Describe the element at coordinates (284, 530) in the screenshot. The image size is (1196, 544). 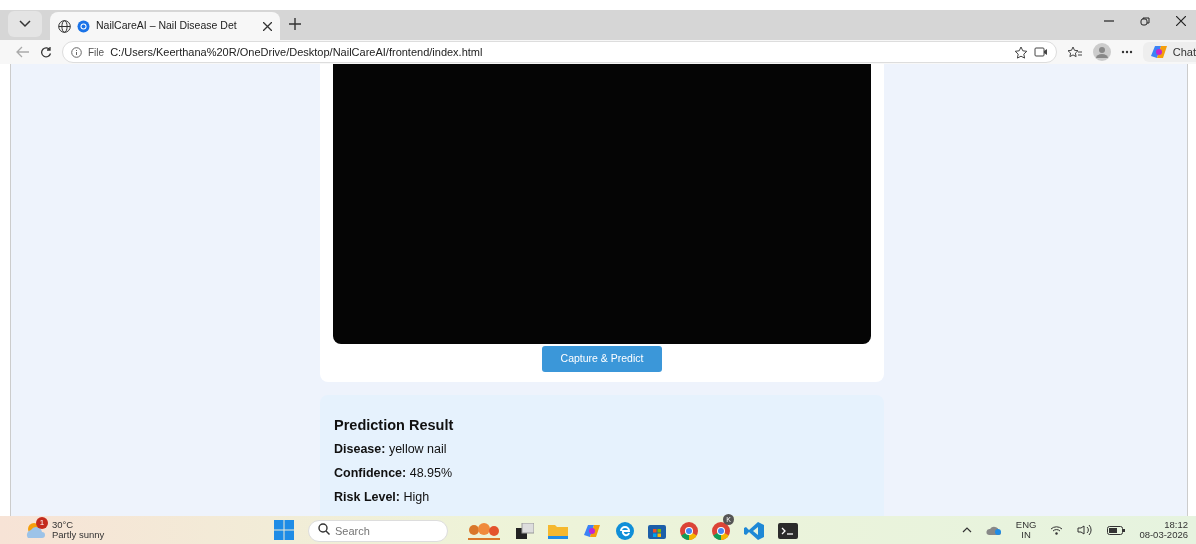
I see `start-icon` at that location.